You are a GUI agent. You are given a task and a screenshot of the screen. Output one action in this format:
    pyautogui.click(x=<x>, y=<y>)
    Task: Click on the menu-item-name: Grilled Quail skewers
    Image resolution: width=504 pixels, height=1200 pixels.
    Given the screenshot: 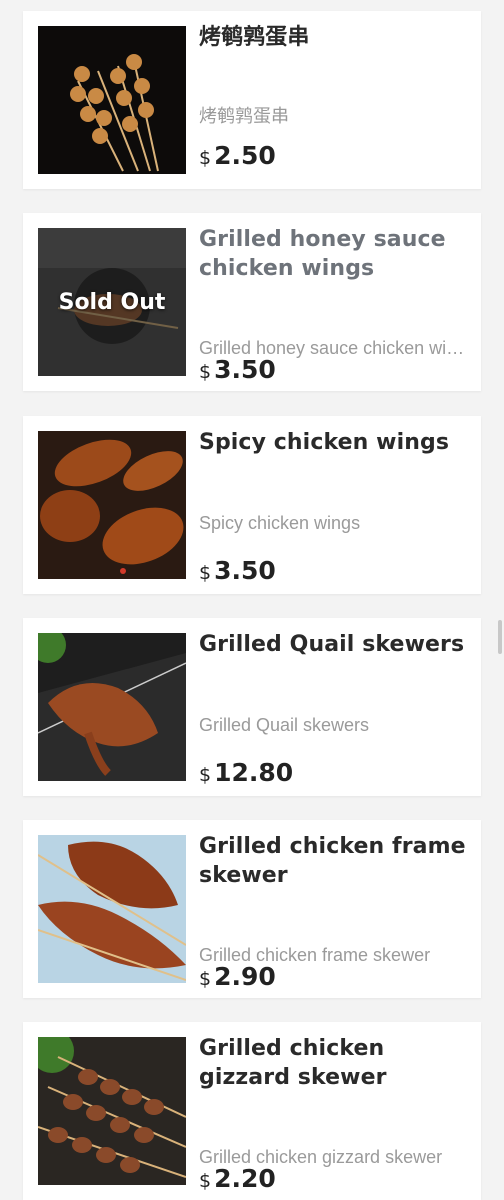 What is the action you would take?
    pyautogui.click(x=332, y=644)
    